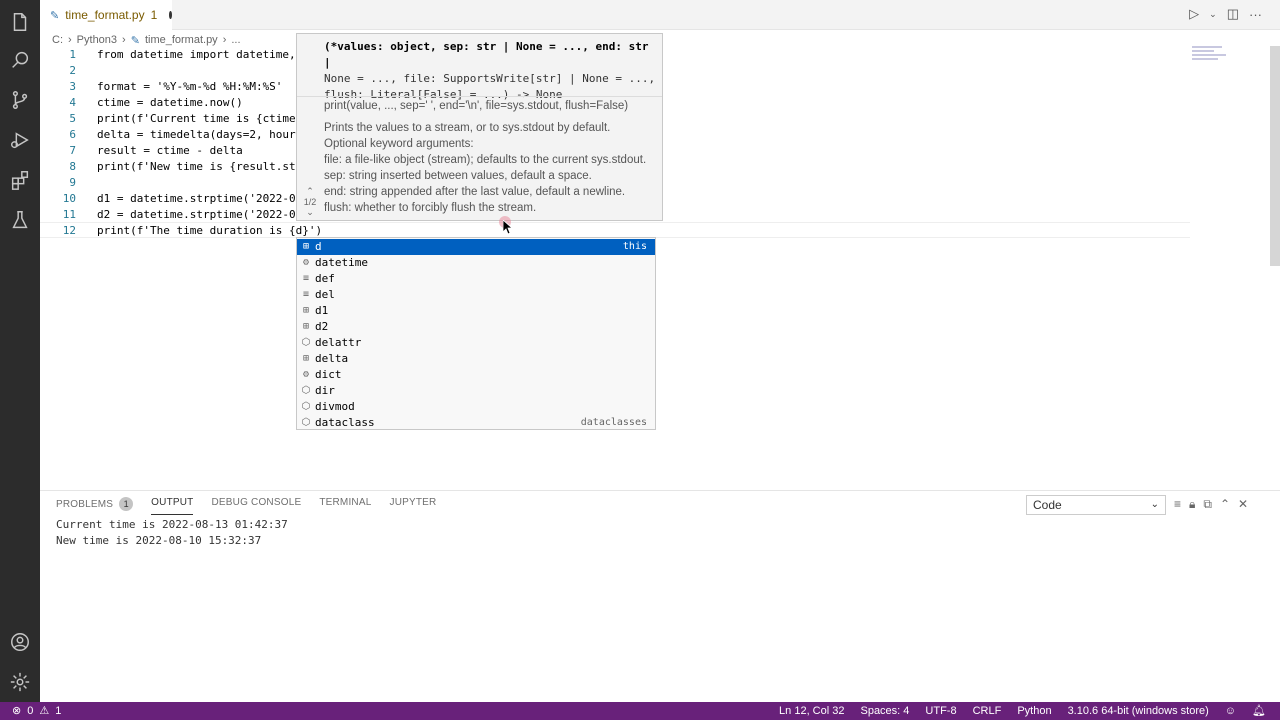 Image resolution: width=1280 pixels, height=720 pixels. Describe the element at coordinates (987, 711) in the screenshot. I see `end-of-line: CRLF` at that location.